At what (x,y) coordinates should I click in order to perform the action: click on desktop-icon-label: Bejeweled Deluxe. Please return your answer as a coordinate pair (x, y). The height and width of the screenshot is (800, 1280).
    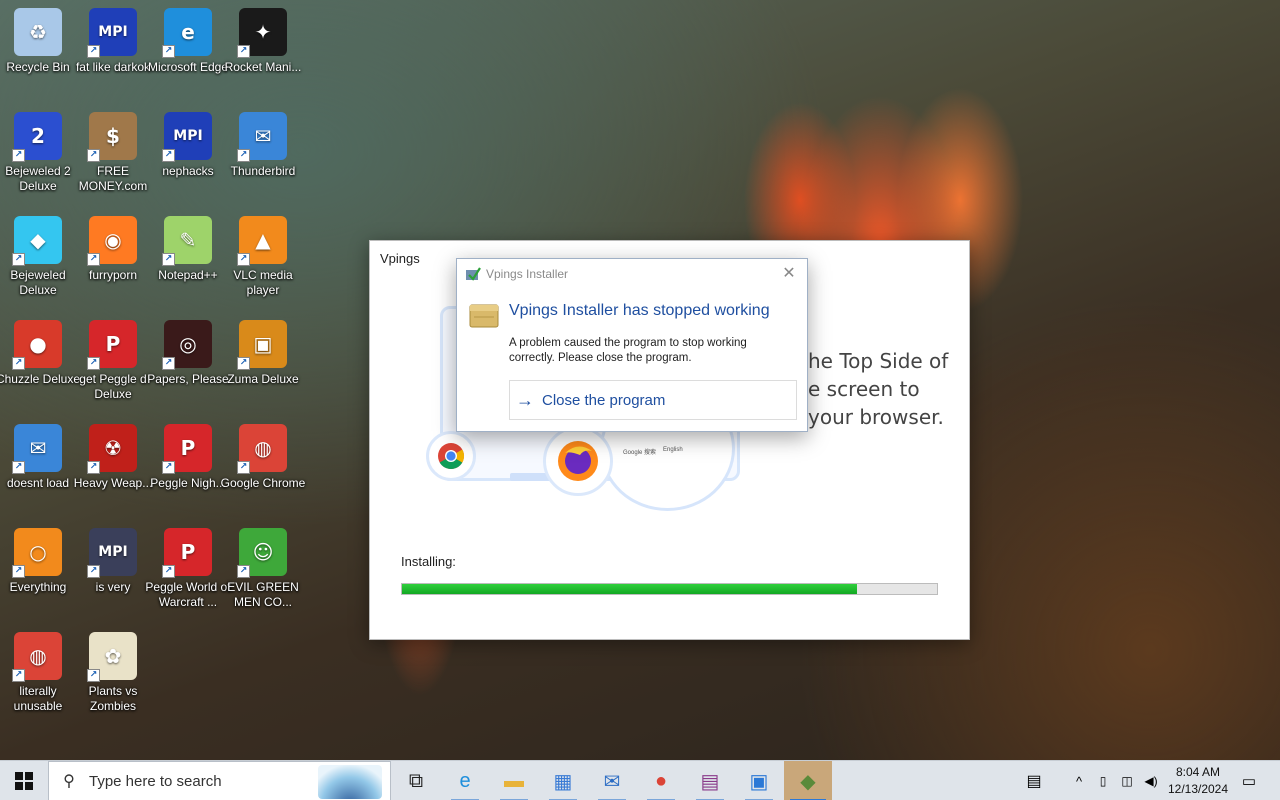
    Looking at the image, I should click on (38, 282).